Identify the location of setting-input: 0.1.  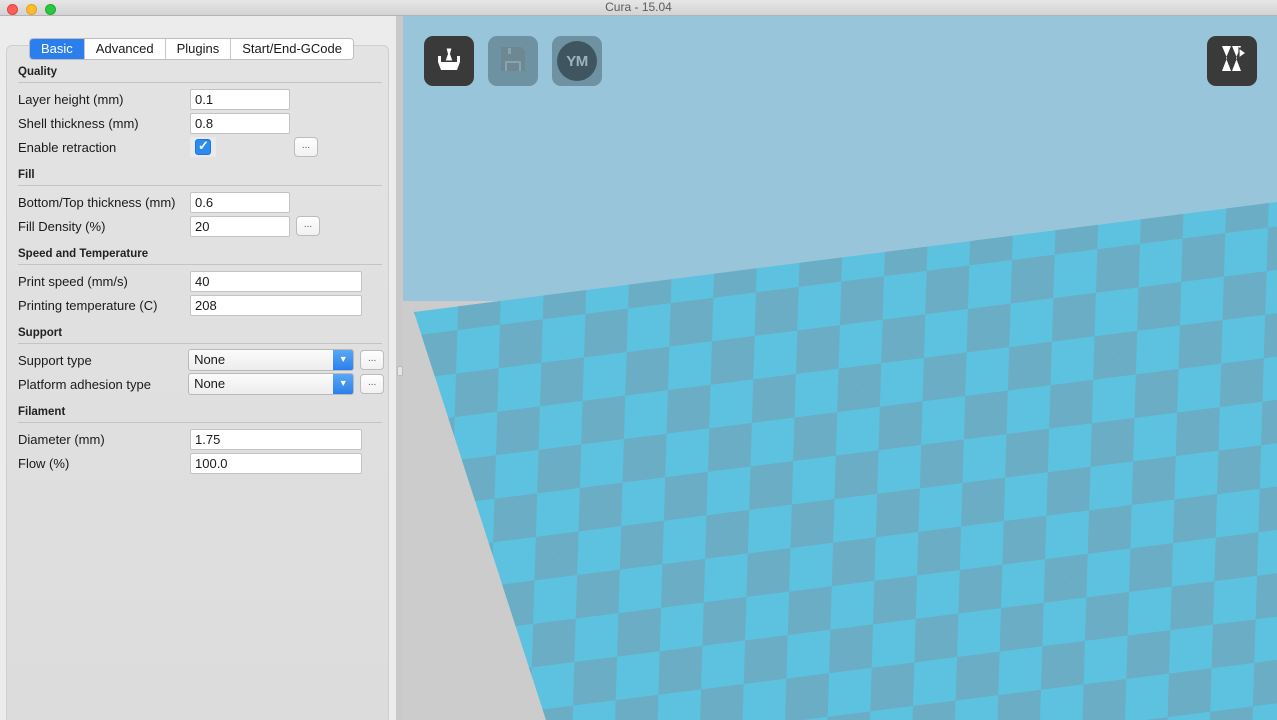
(240, 99).